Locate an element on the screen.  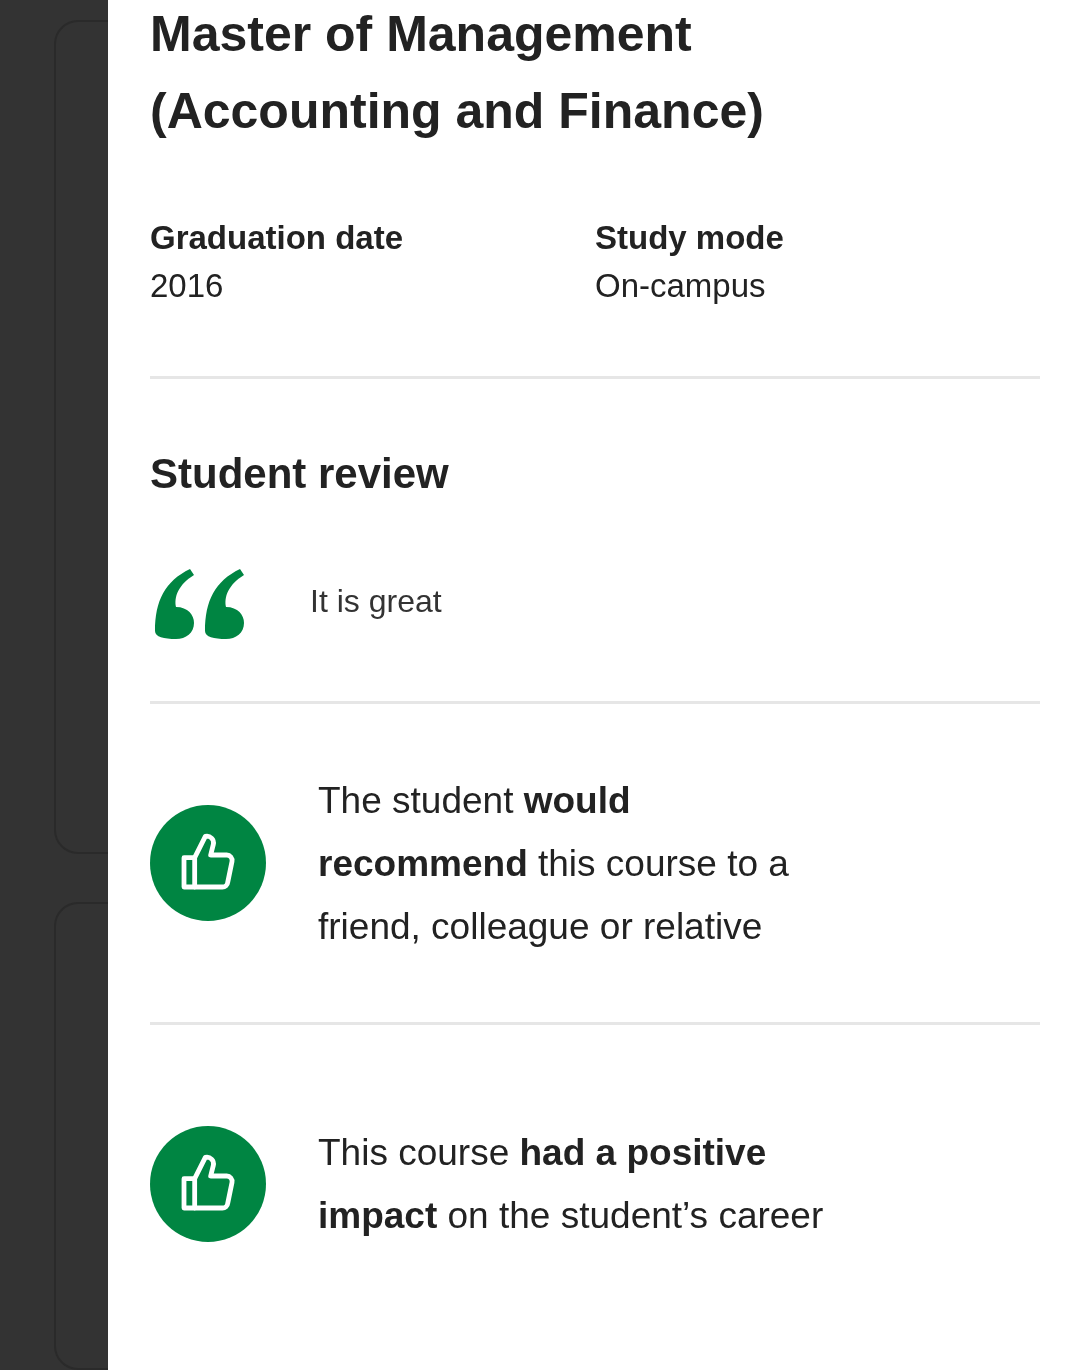
section-heading: Student review is located at coordinates (300, 474).